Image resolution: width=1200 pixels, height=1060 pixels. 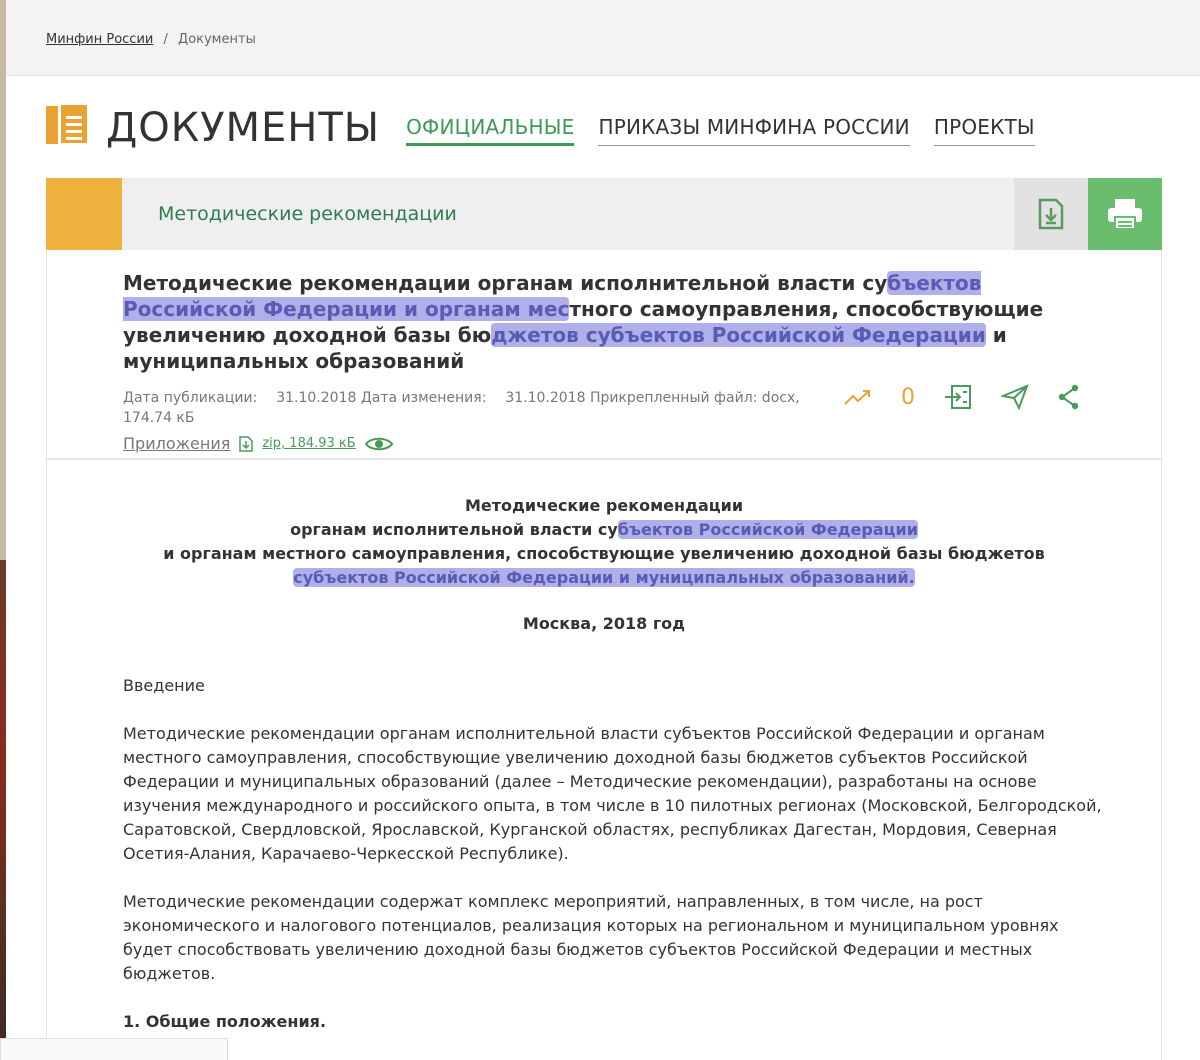 What do you see at coordinates (243, 128) in the screenshot?
I see `page-title: ДОКУМЕНТЫ` at bounding box center [243, 128].